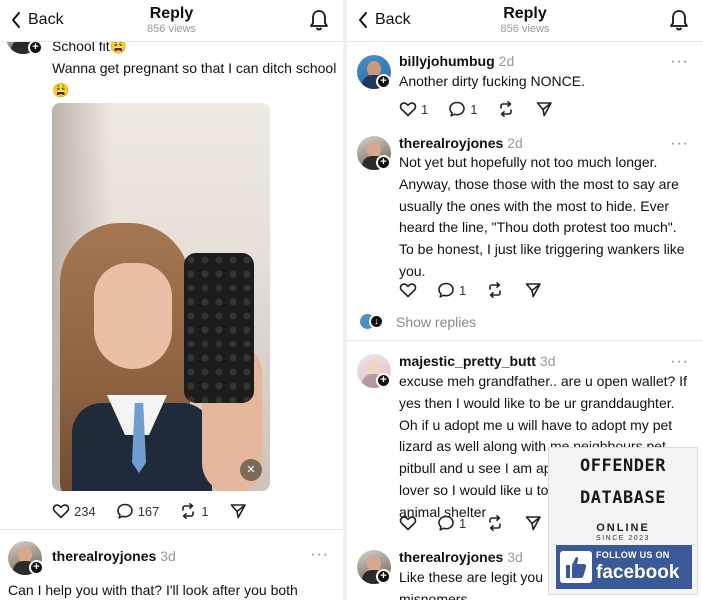 Image resolution: width=703 pixels, height=600 pixels. I want to click on follow-us-label: FOLLOW US ON, so click(633, 555).